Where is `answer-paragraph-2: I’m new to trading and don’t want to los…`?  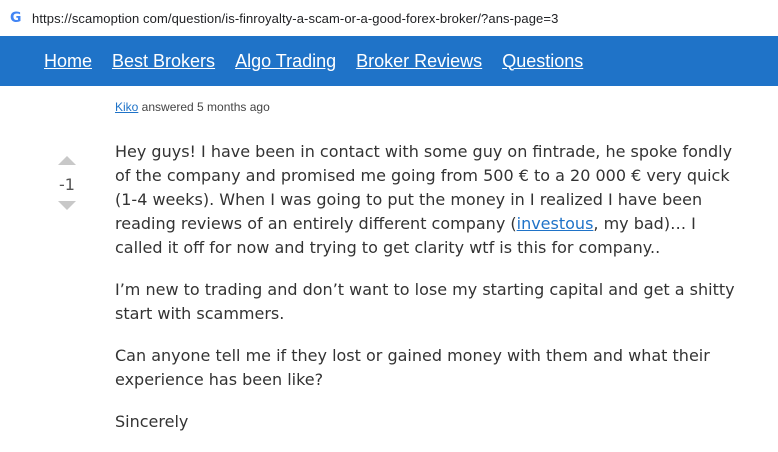 answer-paragraph-2: I’m new to trading and don’t want to los… is located at coordinates (425, 301).